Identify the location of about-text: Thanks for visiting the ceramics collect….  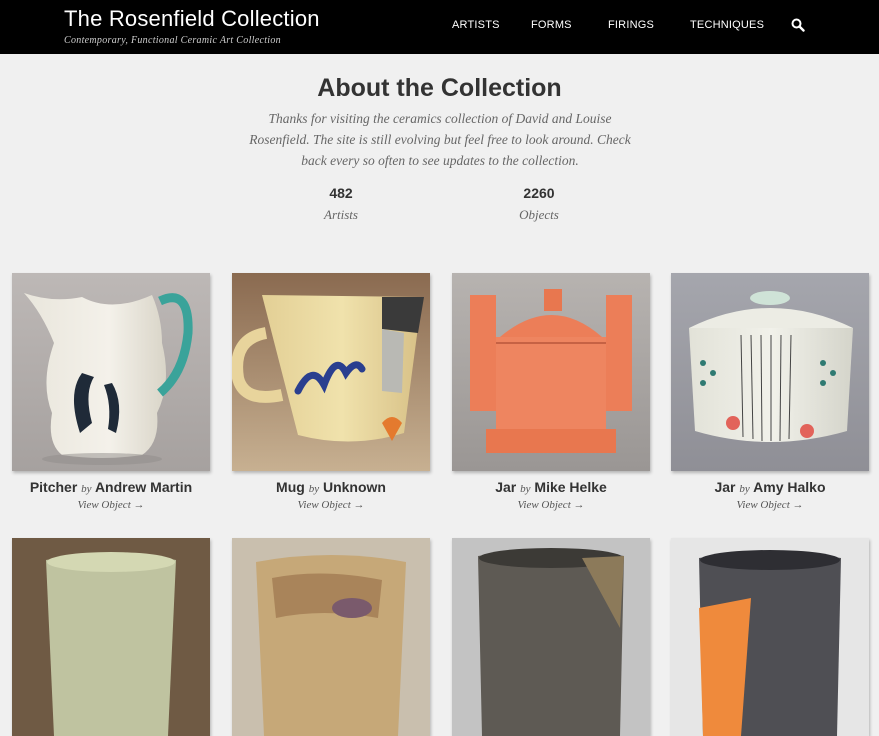
(440, 139).